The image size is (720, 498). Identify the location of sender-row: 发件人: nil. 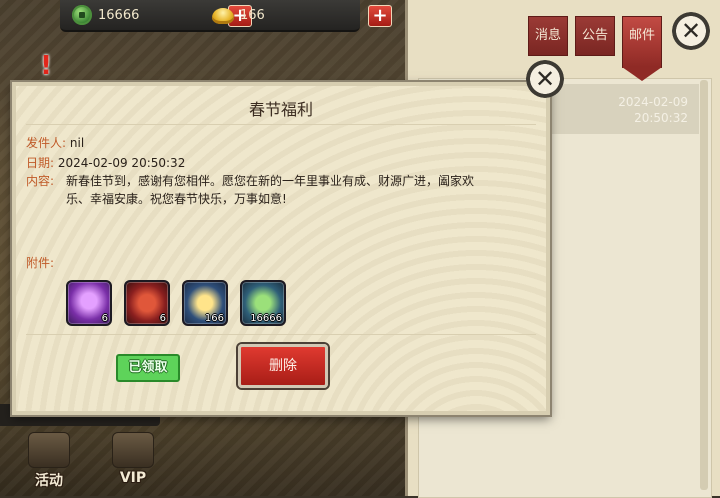
(55, 142).